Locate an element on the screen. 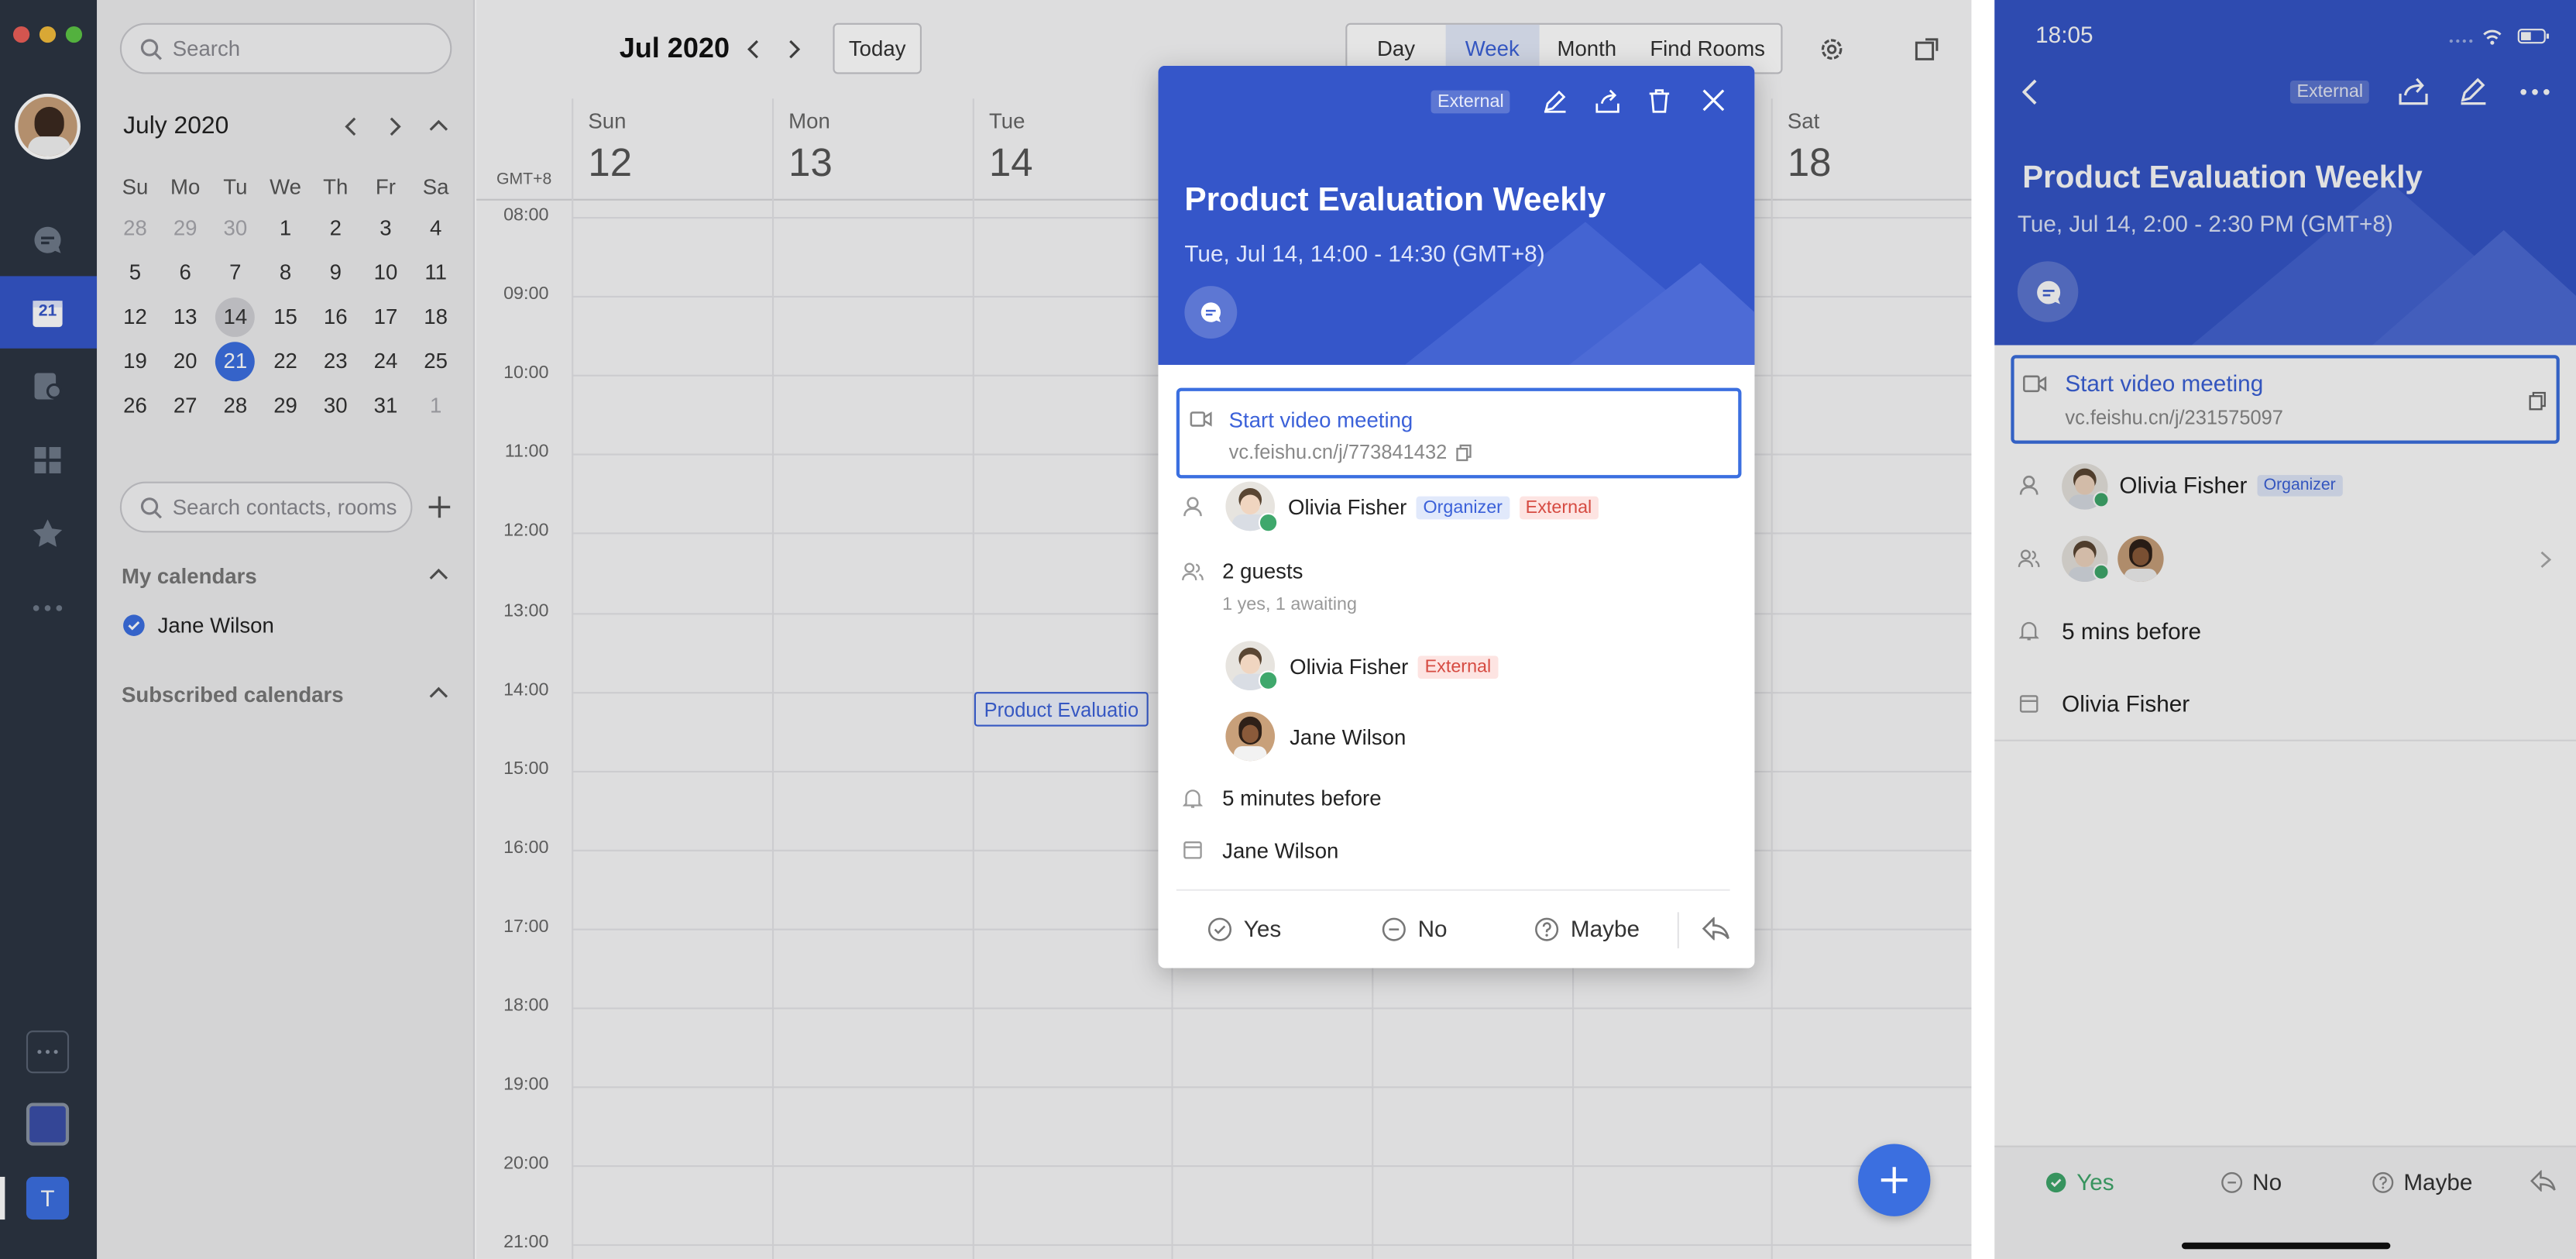 The image size is (2576, 1259). mobile-guests-row is located at coordinates (2306, 558).